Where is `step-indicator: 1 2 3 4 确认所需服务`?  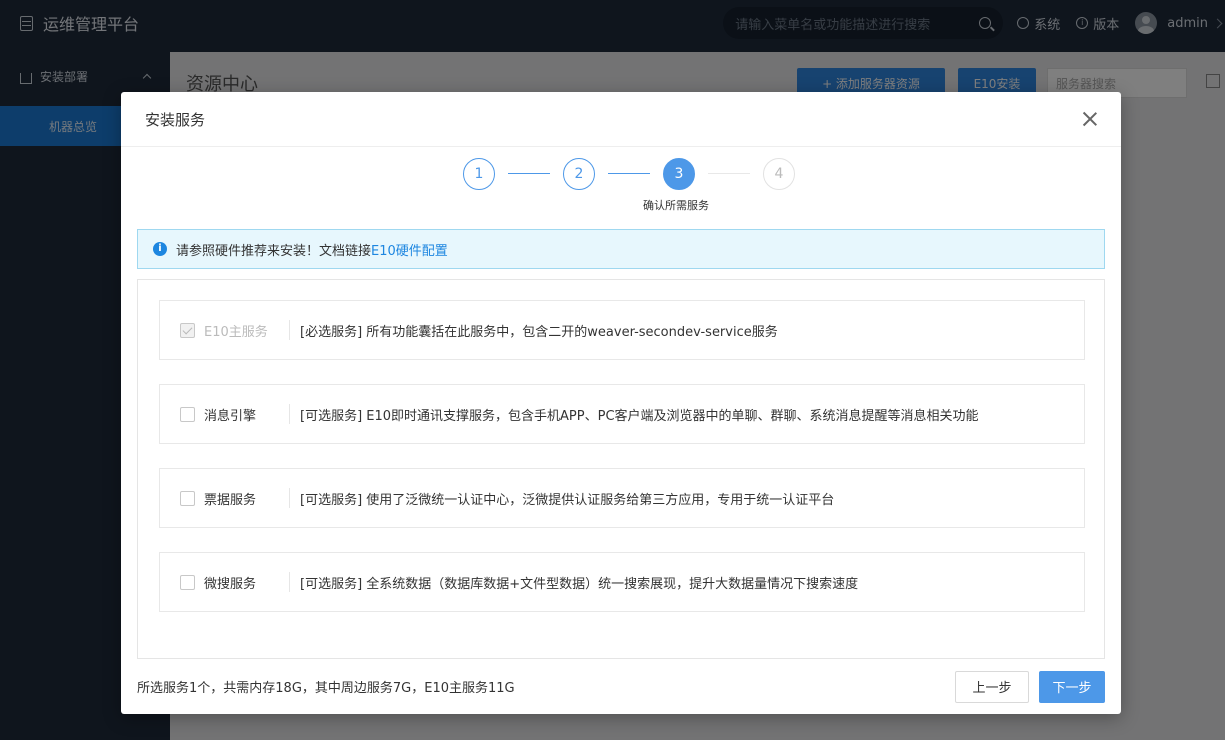
step-indicator: 1 2 3 4 确认所需服务 is located at coordinates (621, 188).